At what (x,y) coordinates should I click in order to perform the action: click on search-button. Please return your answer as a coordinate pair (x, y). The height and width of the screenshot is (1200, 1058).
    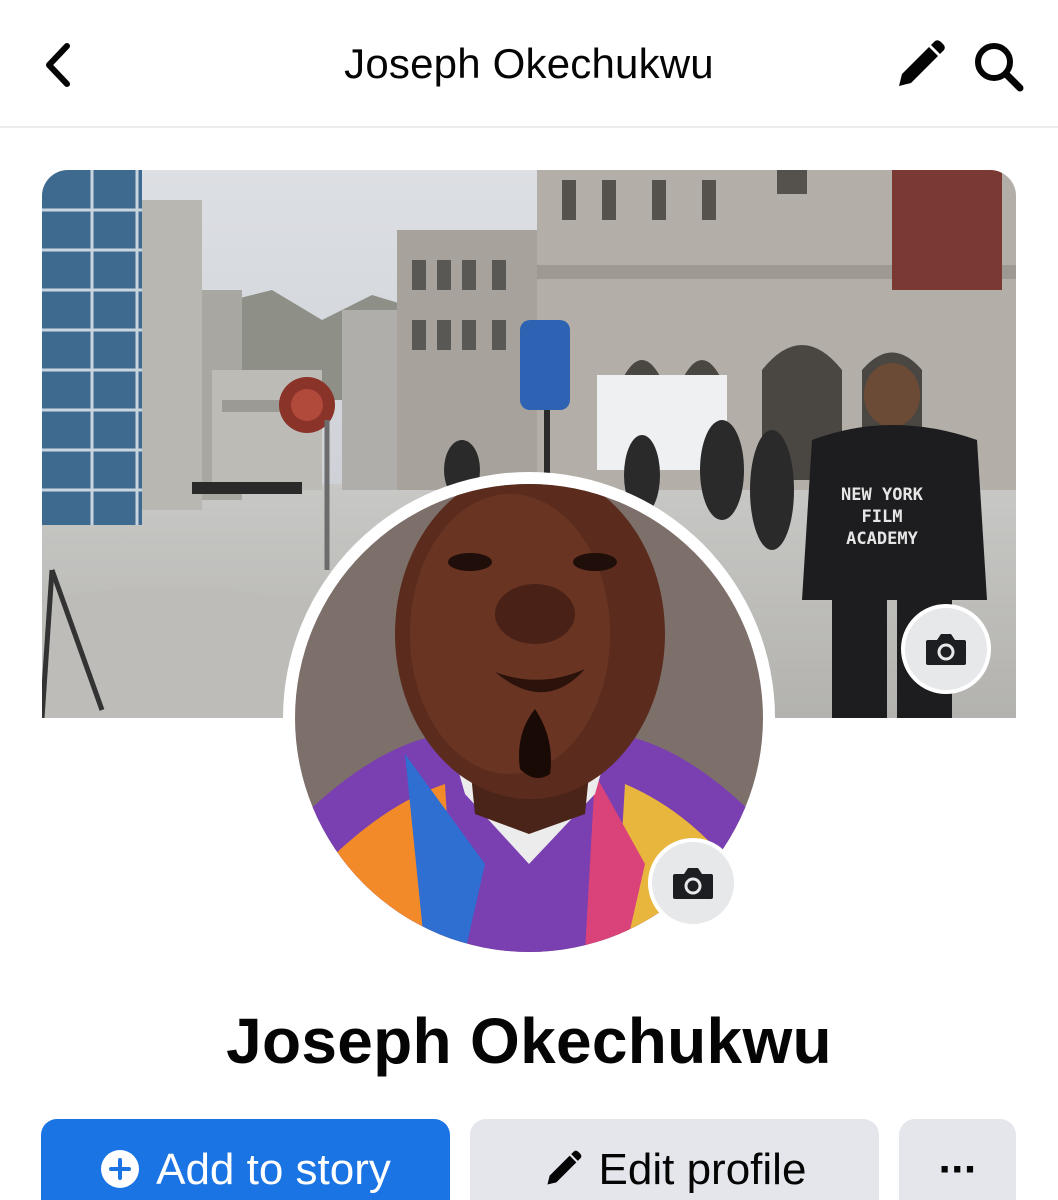
    Looking at the image, I should click on (999, 66).